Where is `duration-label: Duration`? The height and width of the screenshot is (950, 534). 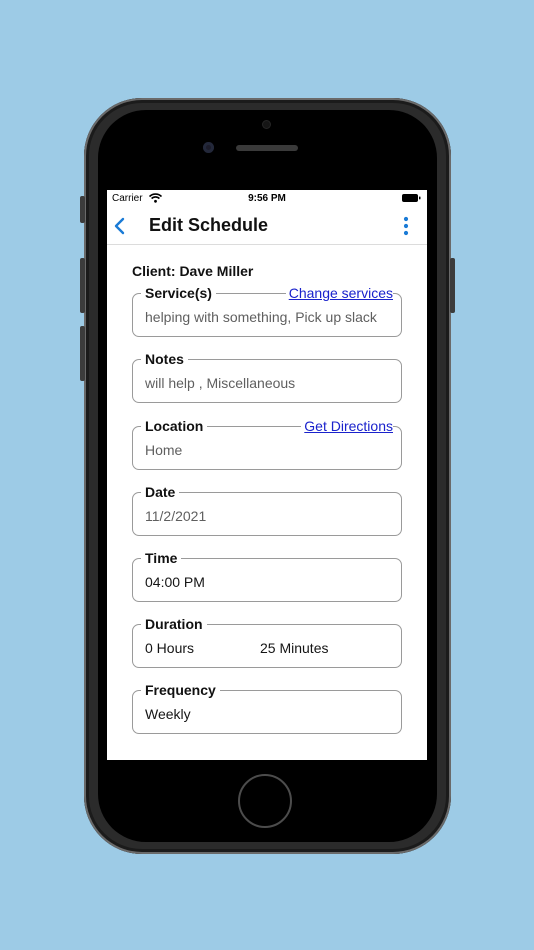
duration-label: Duration is located at coordinates (174, 624).